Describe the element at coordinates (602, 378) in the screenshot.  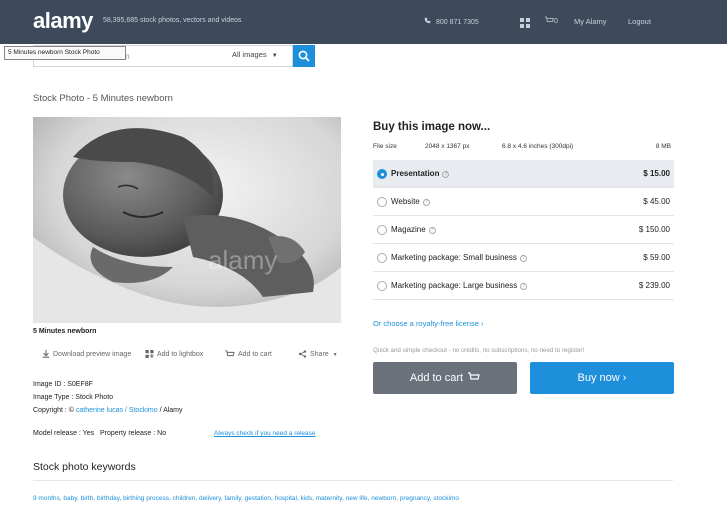
I see `buy-now-button: Buy now ›` at that location.